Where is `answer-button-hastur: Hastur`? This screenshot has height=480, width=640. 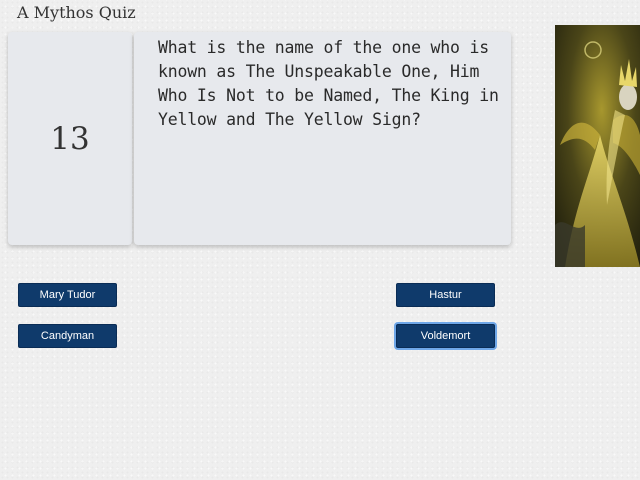 answer-button-hastur: Hastur is located at coordinates (445, 295).